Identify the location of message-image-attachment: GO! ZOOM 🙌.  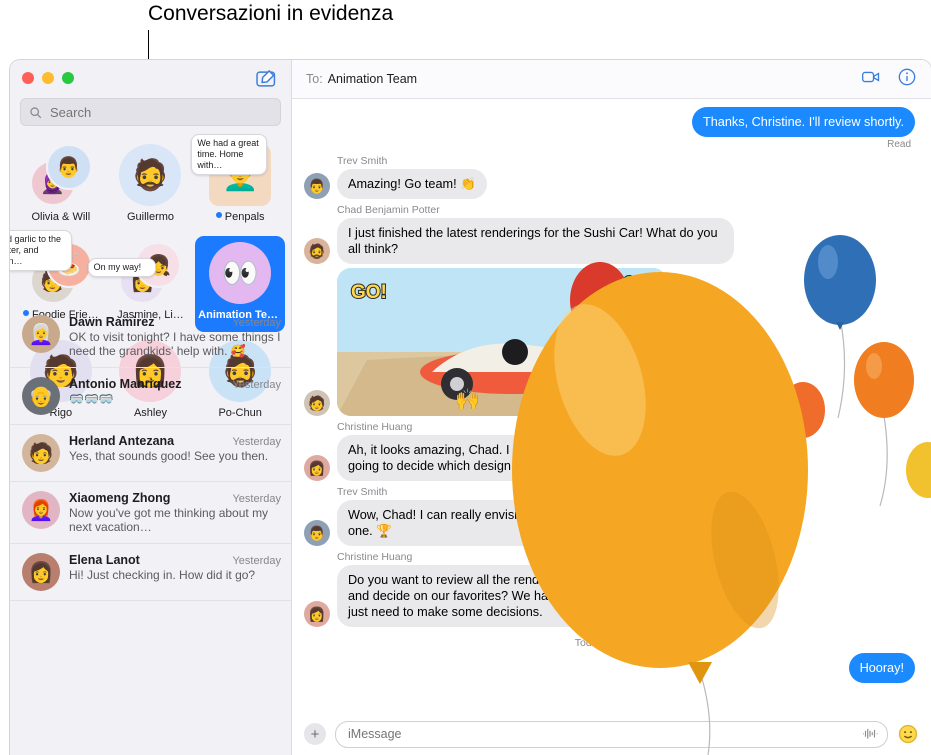
(502, 342).